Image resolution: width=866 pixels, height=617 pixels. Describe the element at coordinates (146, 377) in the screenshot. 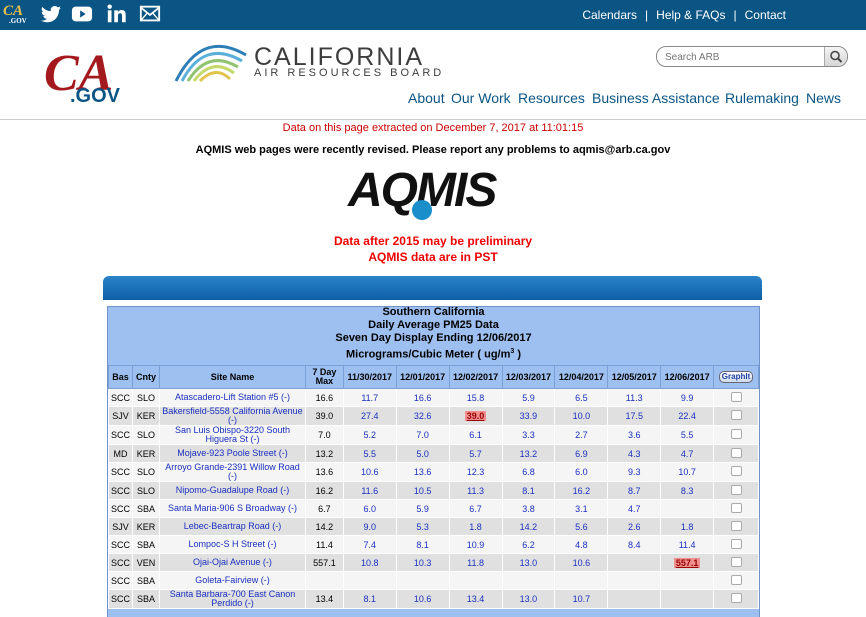

I see `header-cnty: Cnty` at that location.